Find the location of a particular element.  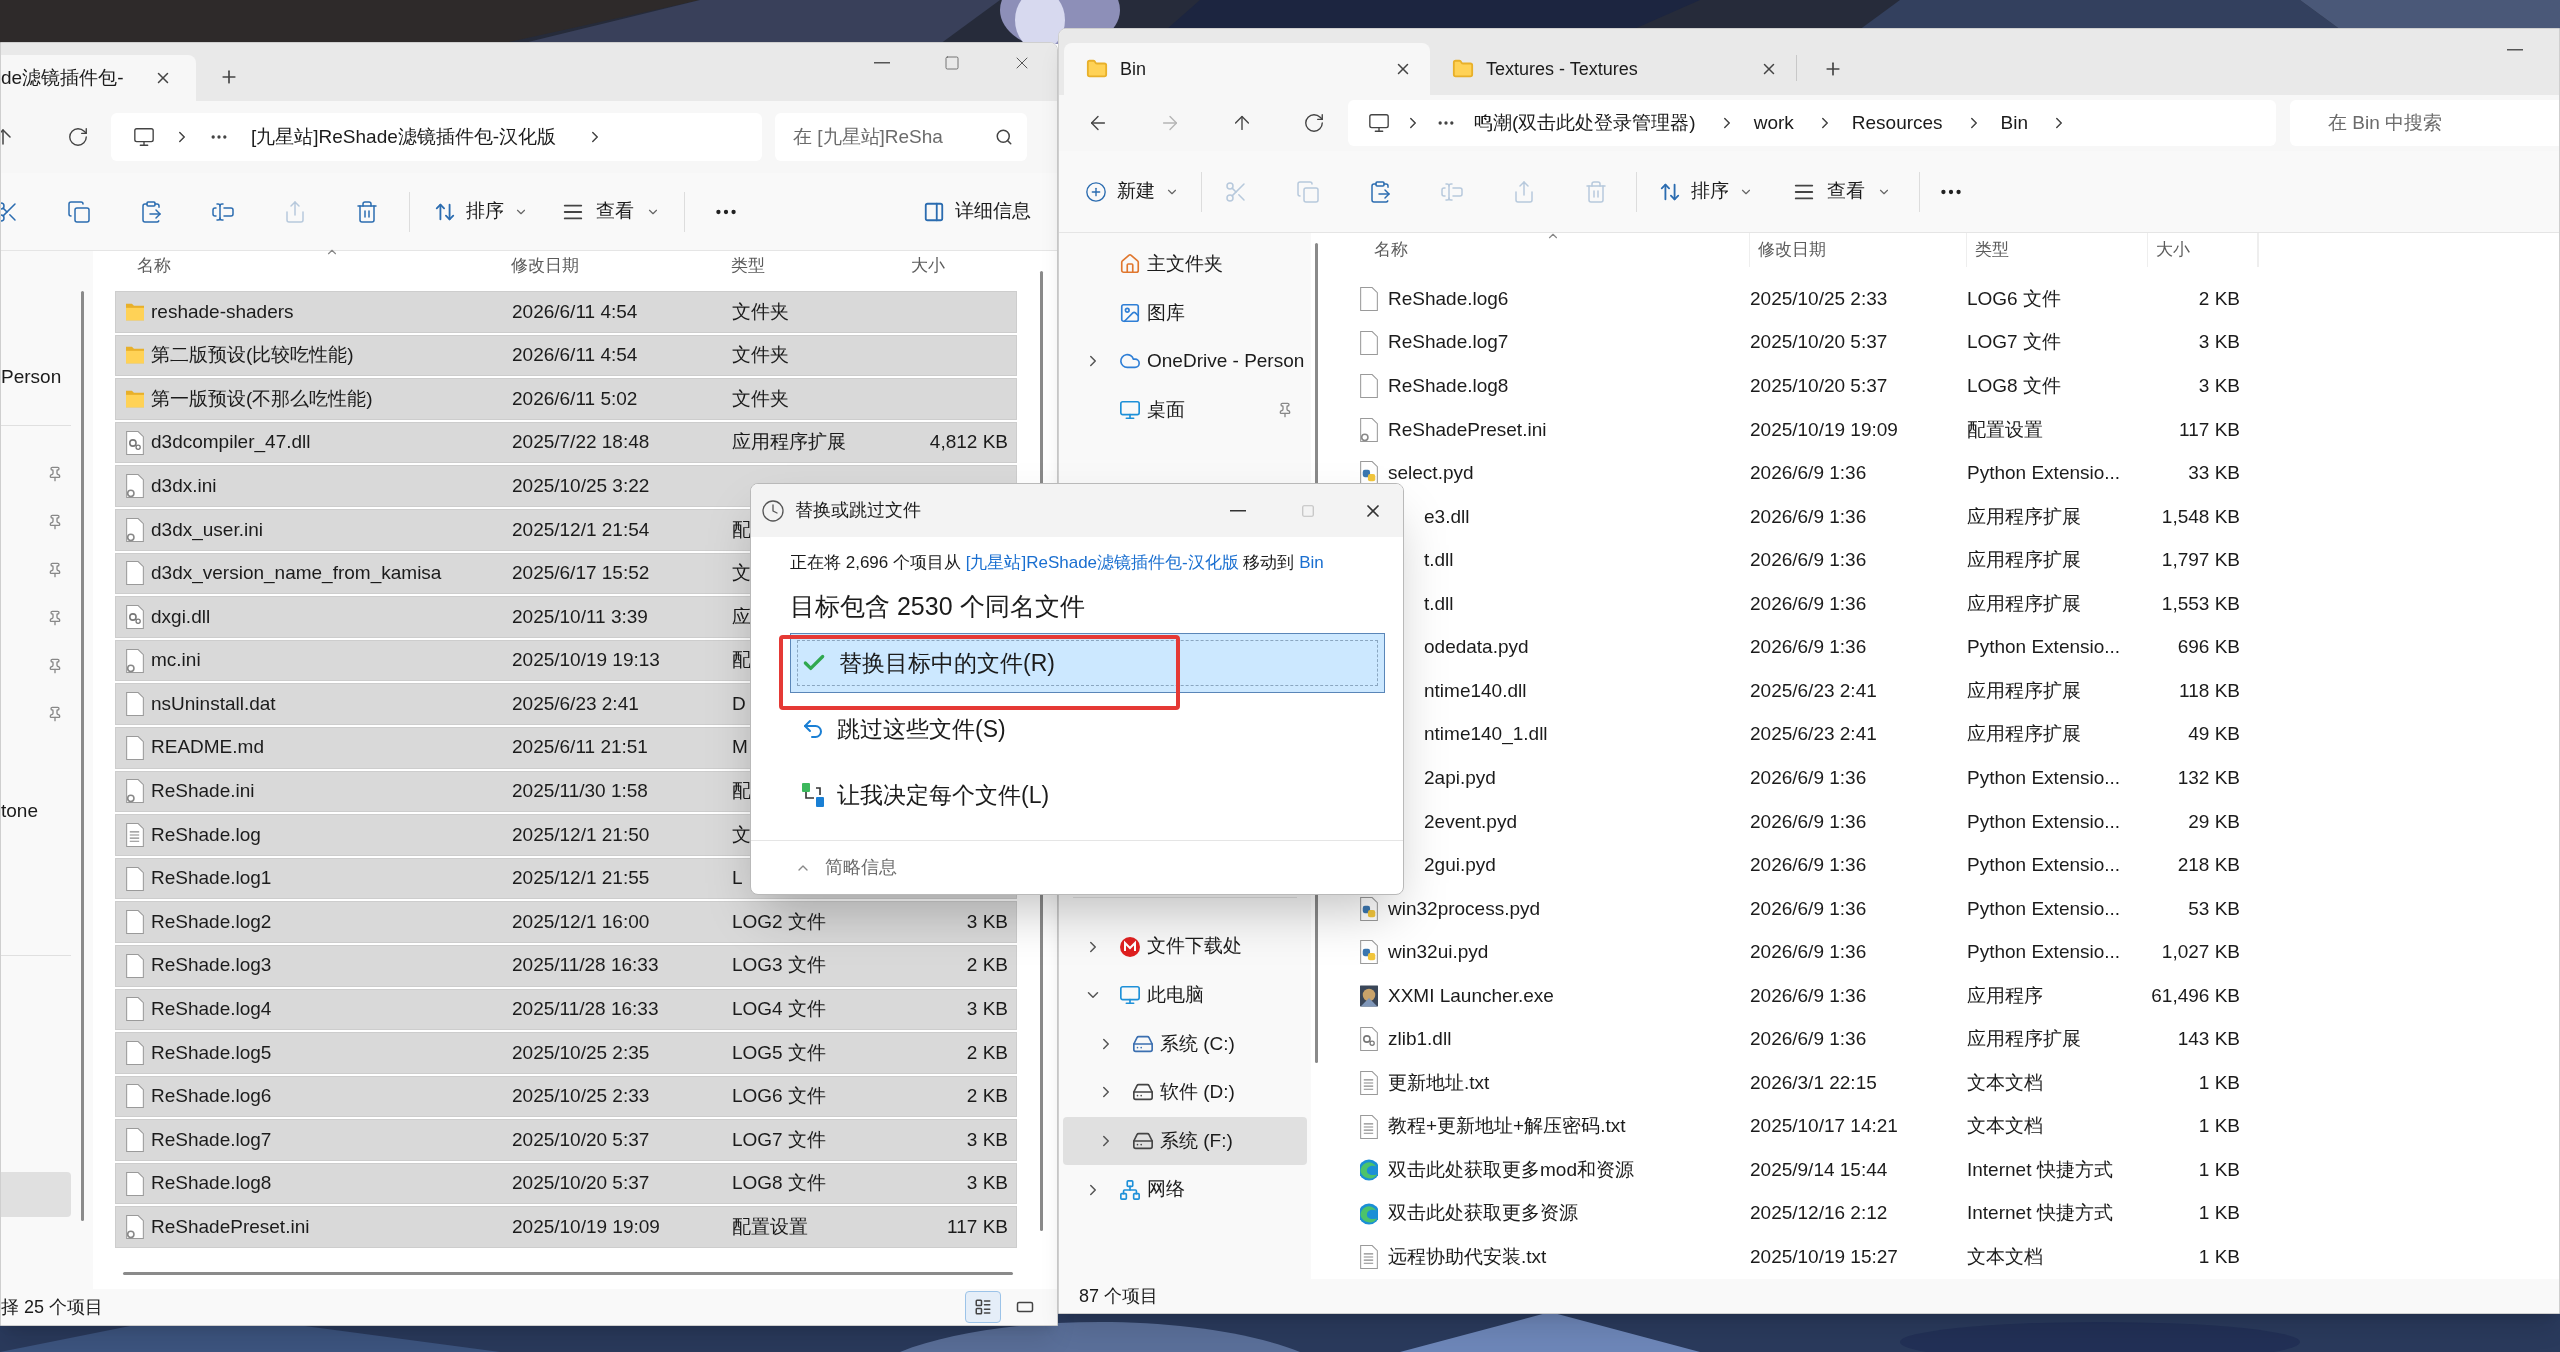

file-row: reshade-shaders 2026/6/11 4:54 文件夹 is located at coordinates (566, 312).